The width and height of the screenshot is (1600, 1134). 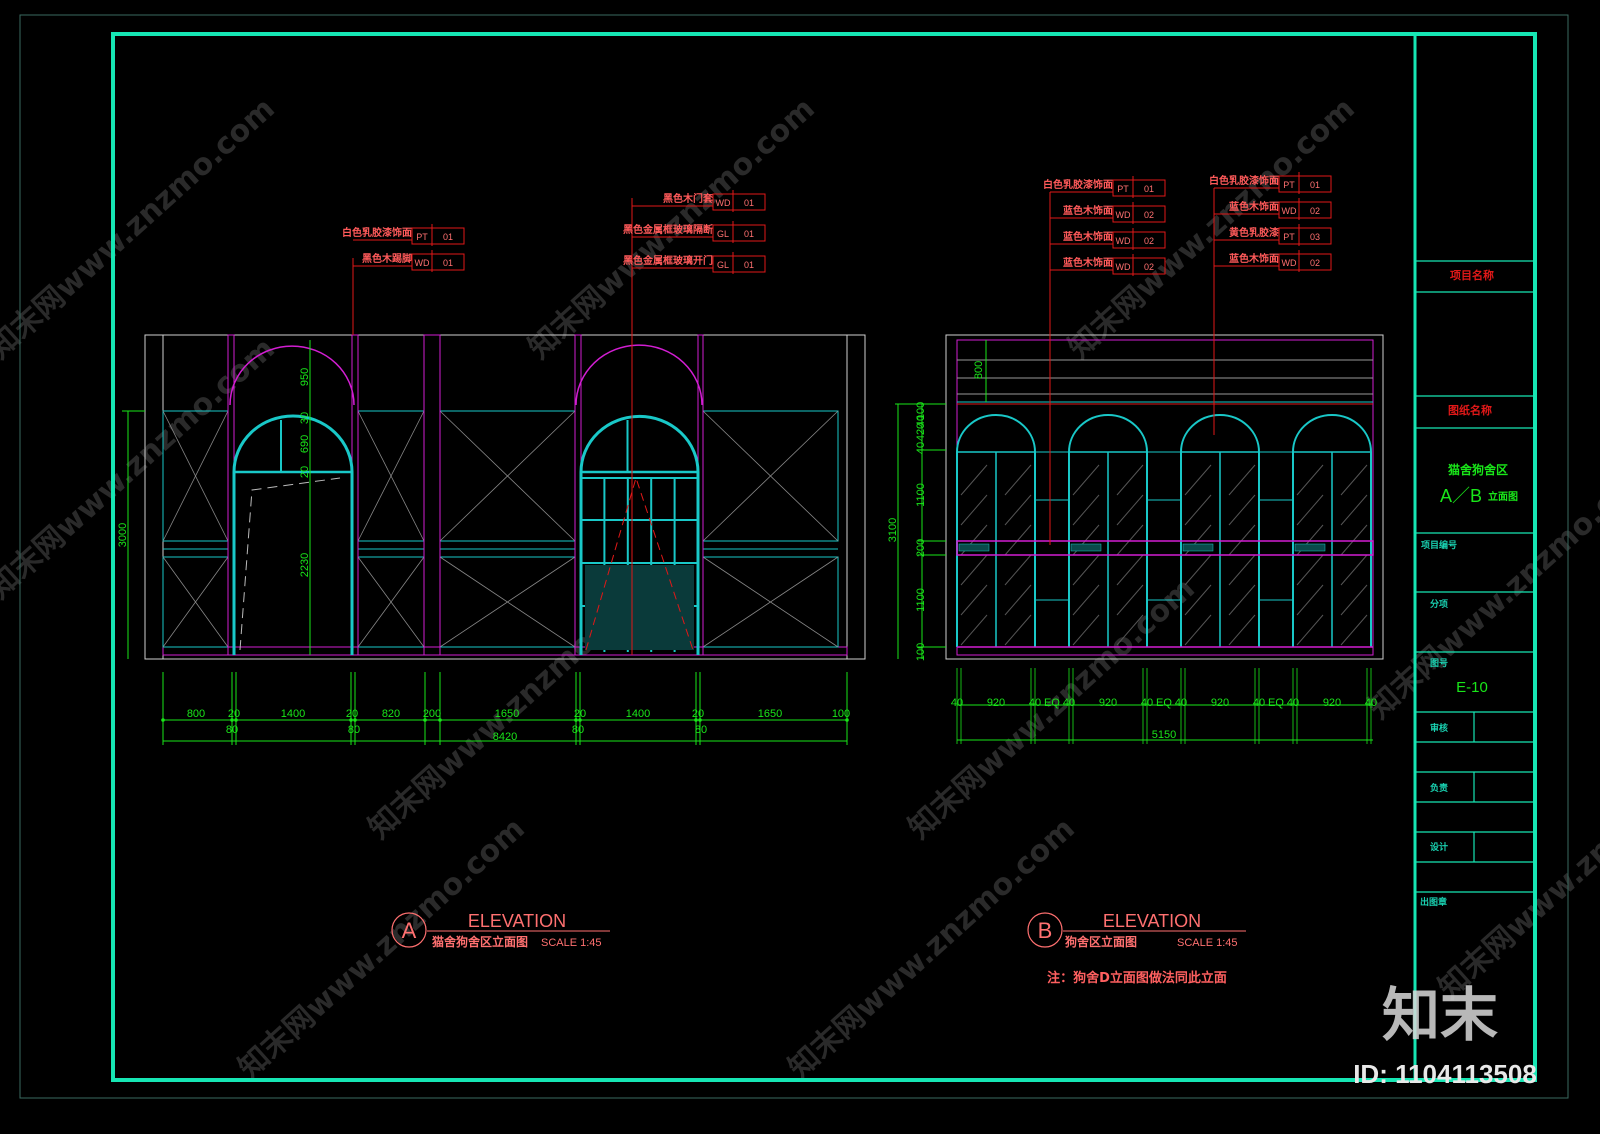 What do you see at coordinates (1315, 237) in the screenshot?
I see `callout-number: 03` at bounding box center [1315, 237].